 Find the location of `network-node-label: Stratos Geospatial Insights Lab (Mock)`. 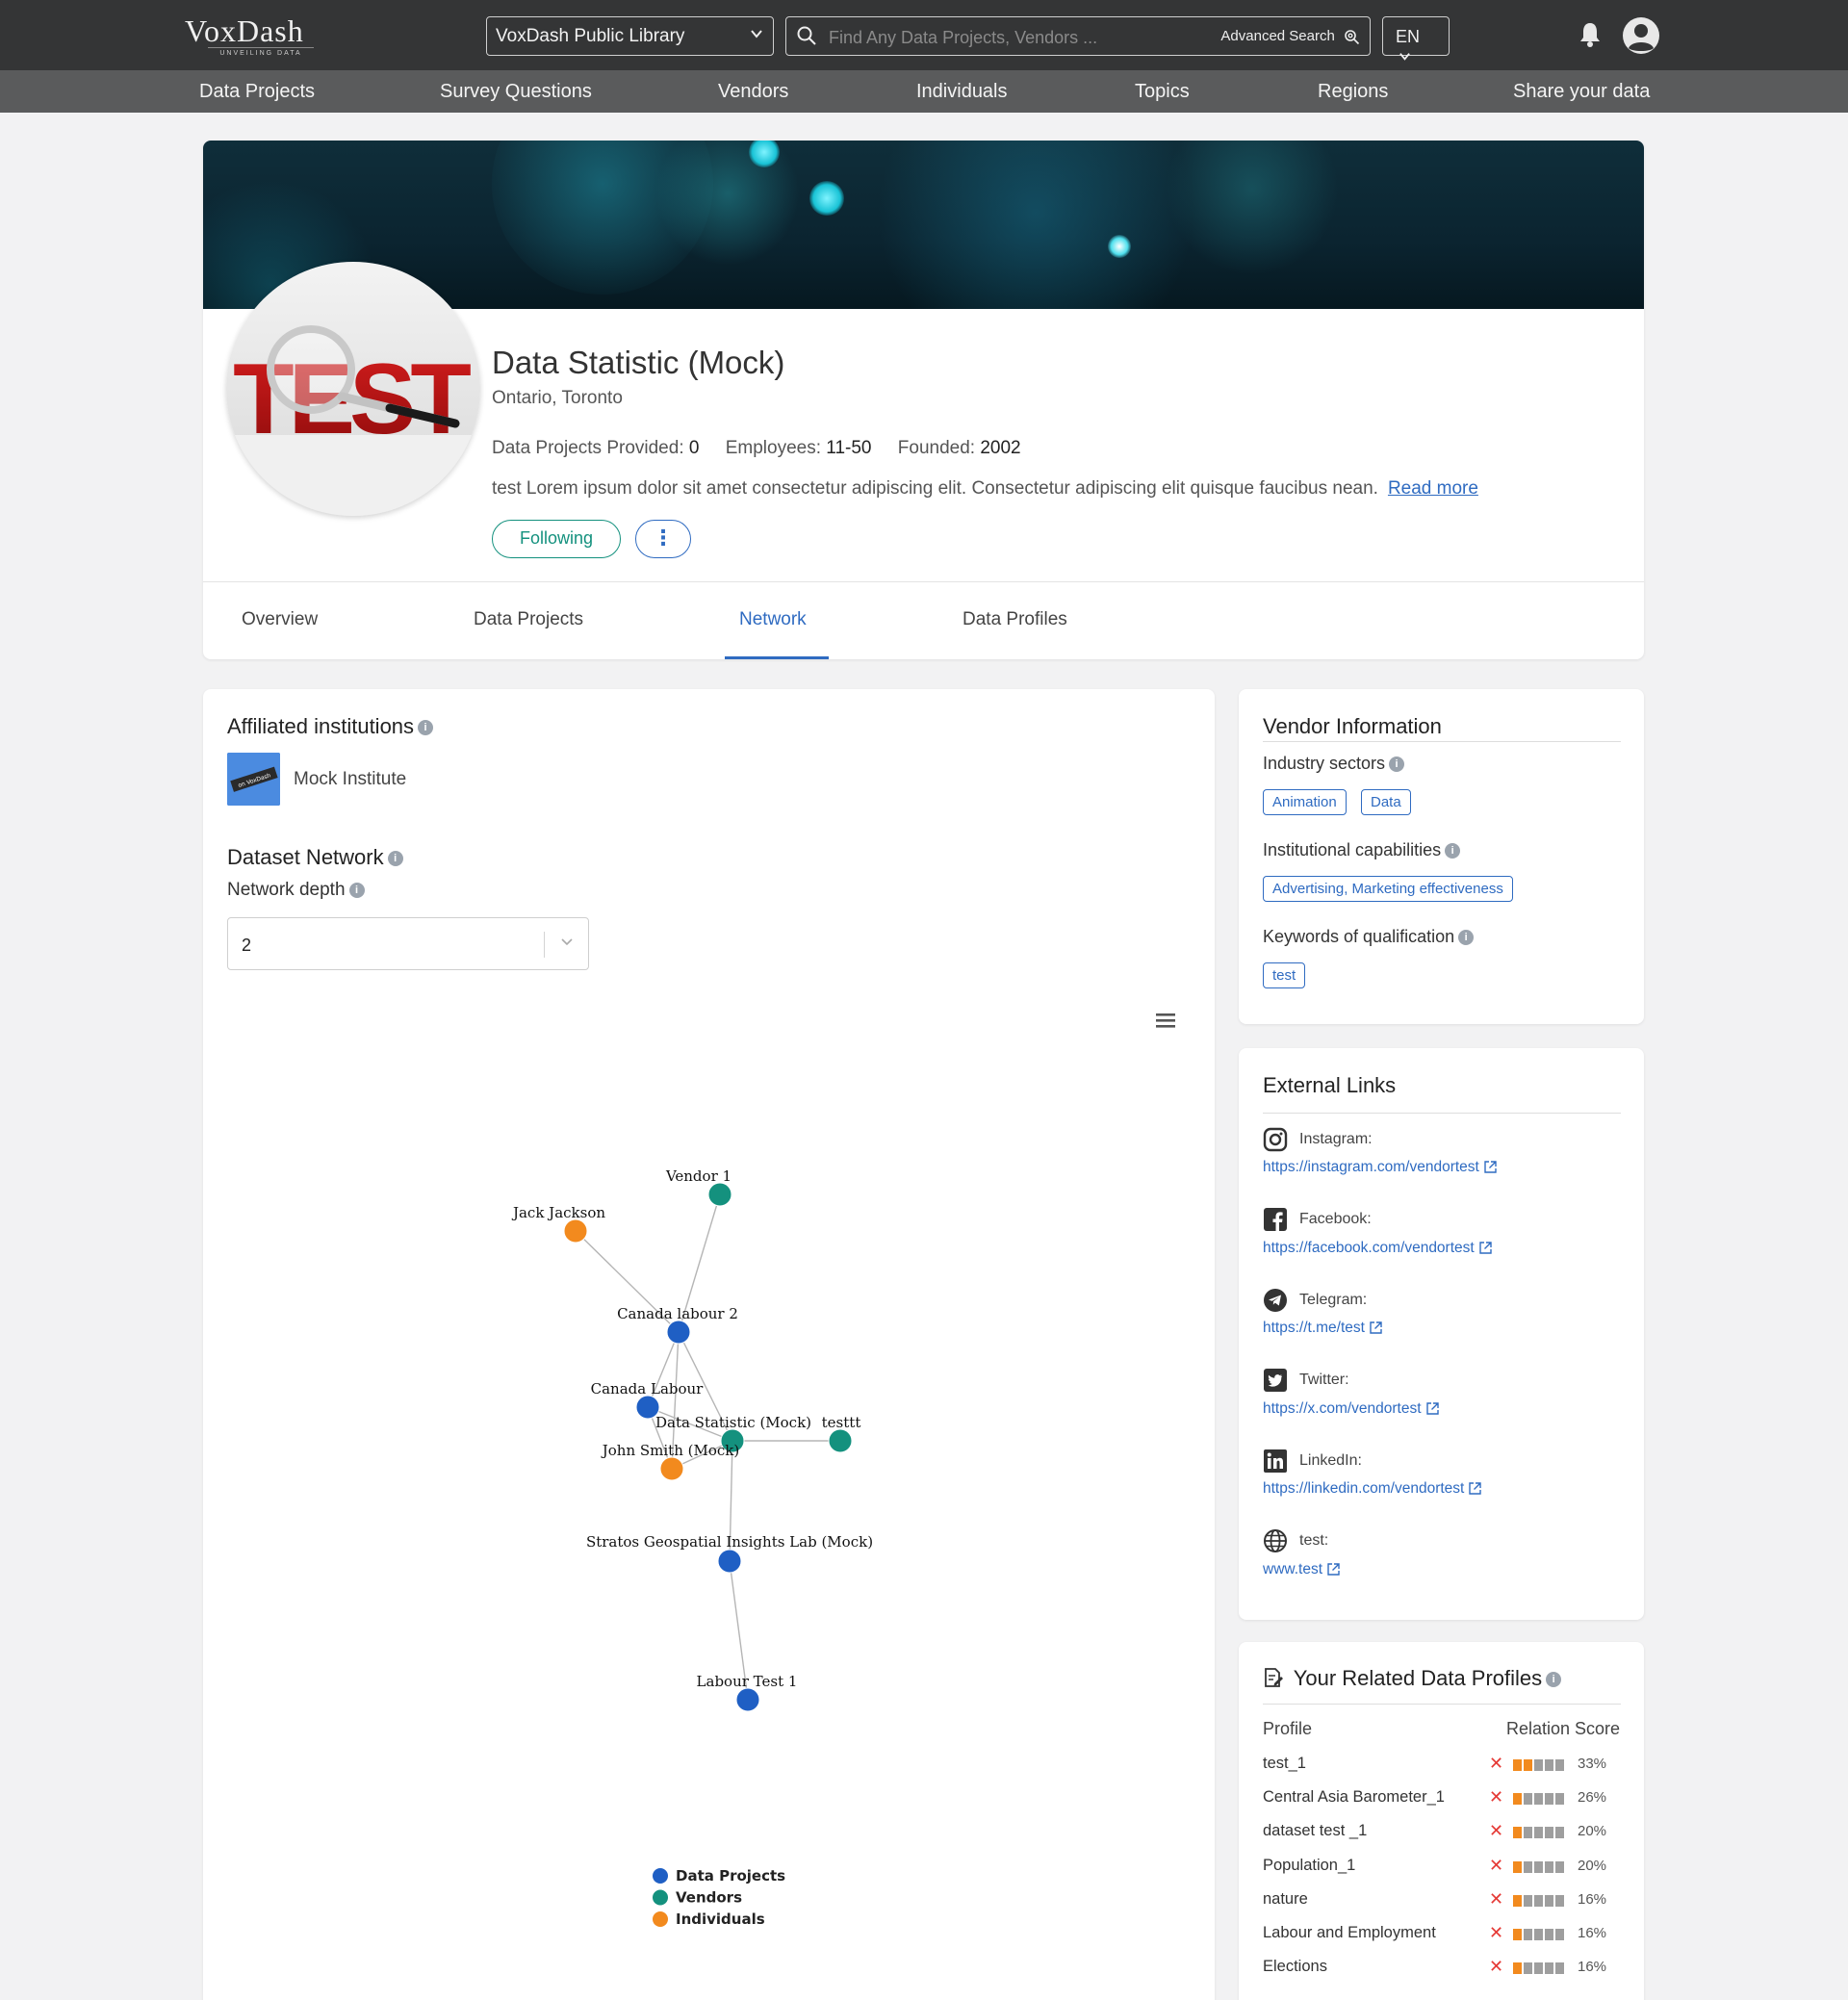

network-node-label: Stratos Geospatial Insights Lab (Mock) is located at coordinates (729, 1542).